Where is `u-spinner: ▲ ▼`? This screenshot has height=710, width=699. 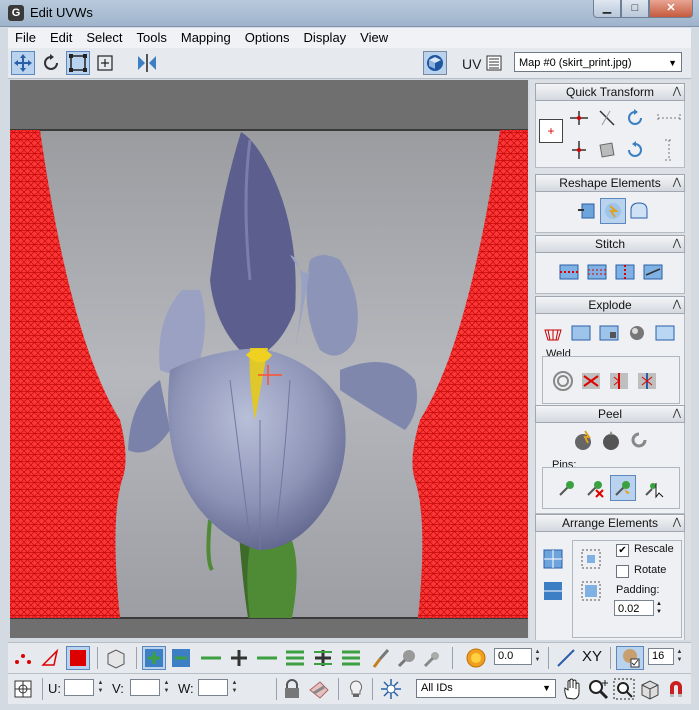
u-spinner: ▲ ▼ is located at coordinates (100, 687).